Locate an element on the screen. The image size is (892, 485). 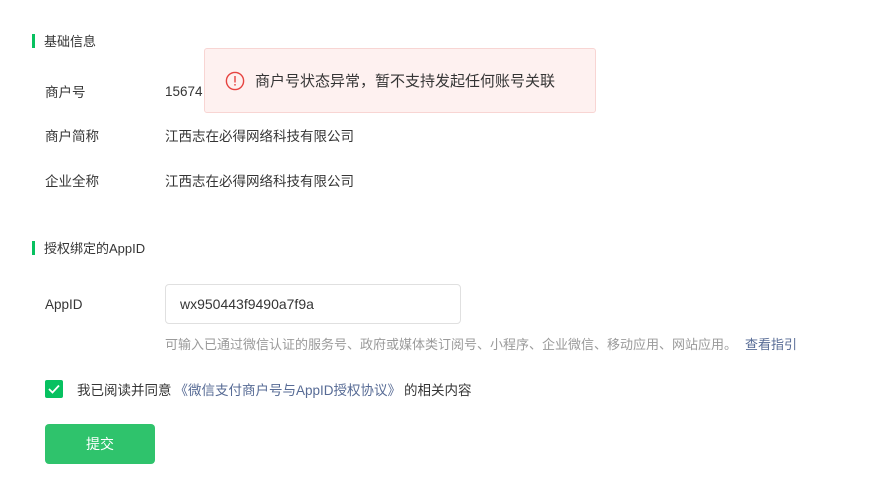
checkmark-icon is located at coordinates (54, 389).